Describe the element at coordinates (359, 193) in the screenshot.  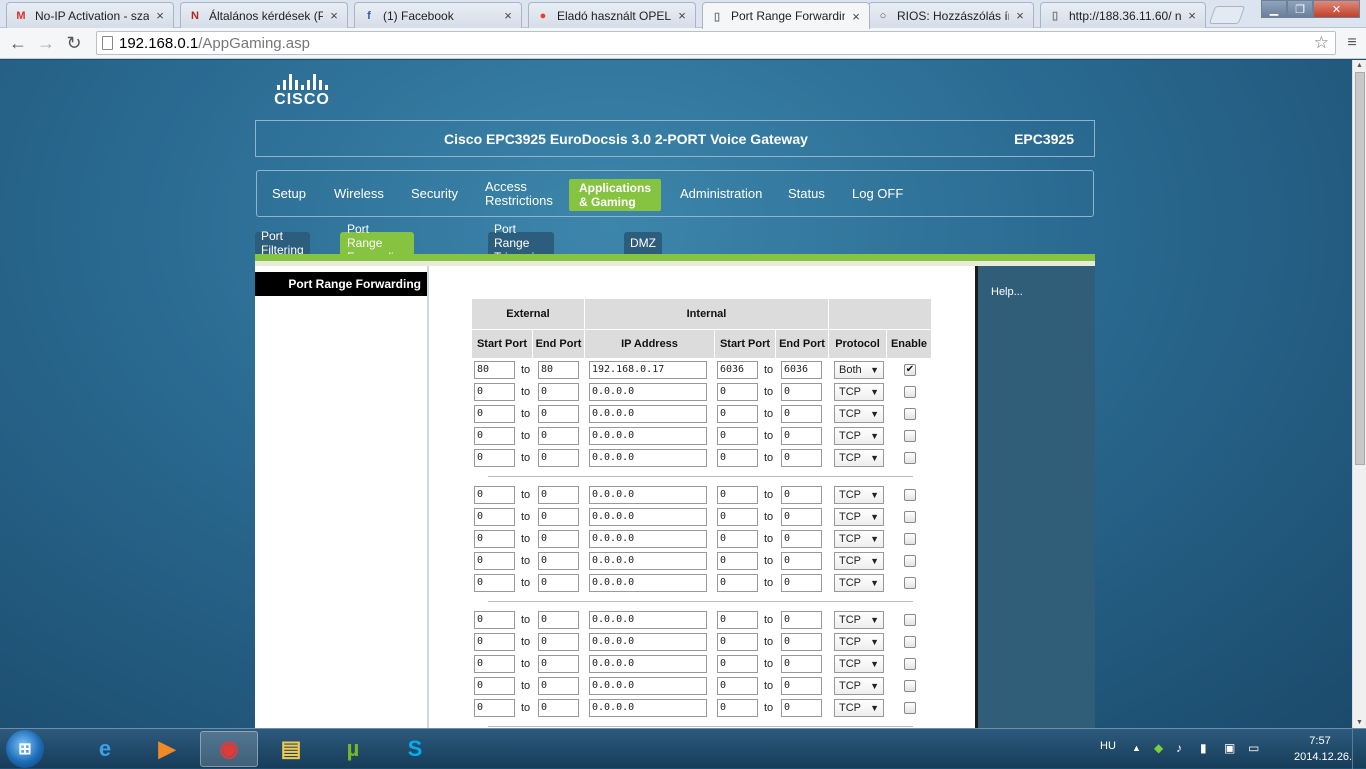
I see `nav-item: Wireless` at that location.